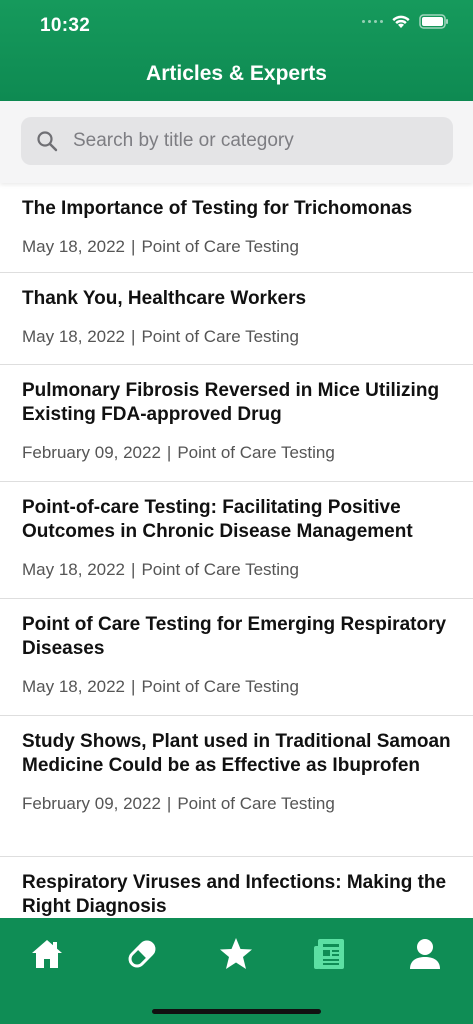  What do you see at coordinates (236, 73) in the screenshot?
I see `page-title: Articles & Experts` at bounding box center [236, 73].